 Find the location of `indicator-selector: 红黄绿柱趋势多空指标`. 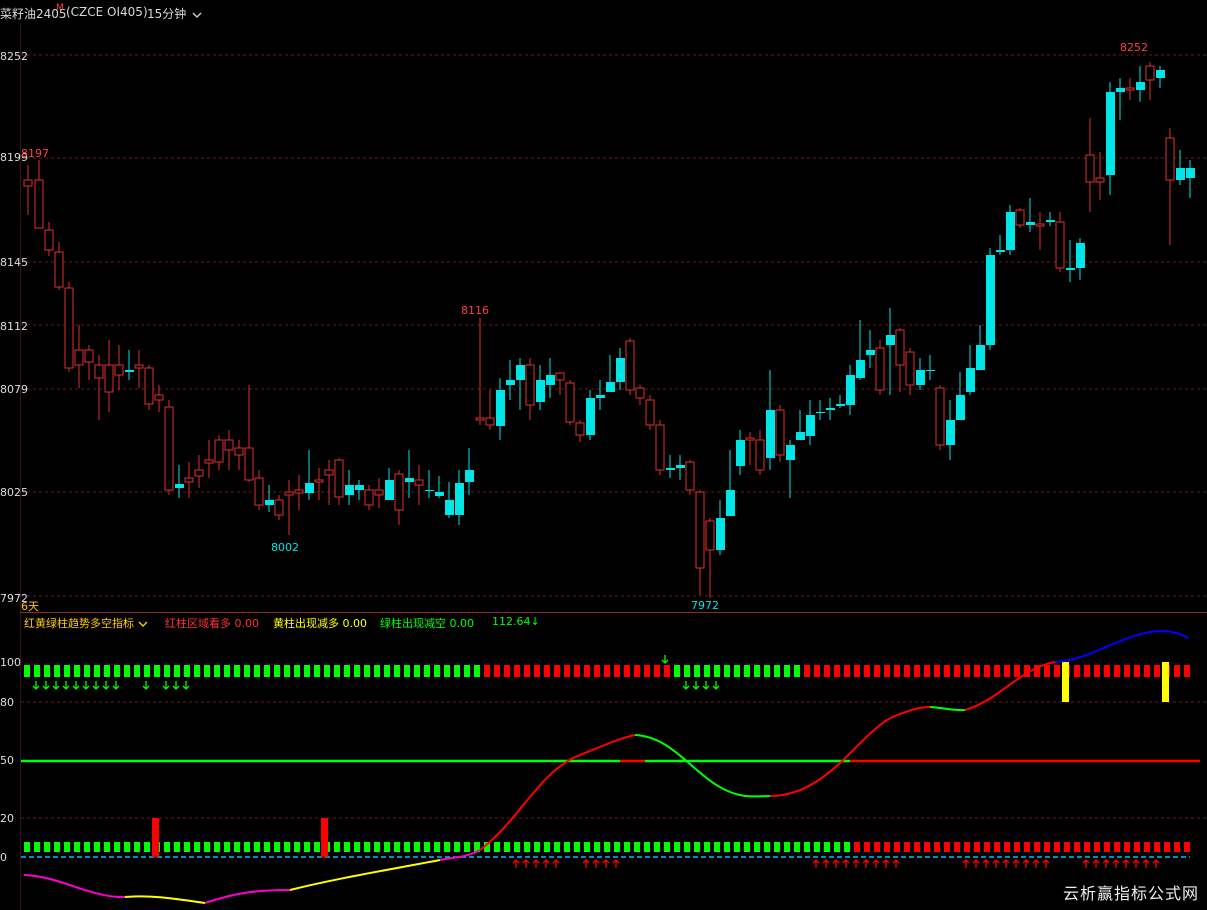

indicator-selector: 红黄绿柱趋势多空指标 is located at coordinates (86, 623).